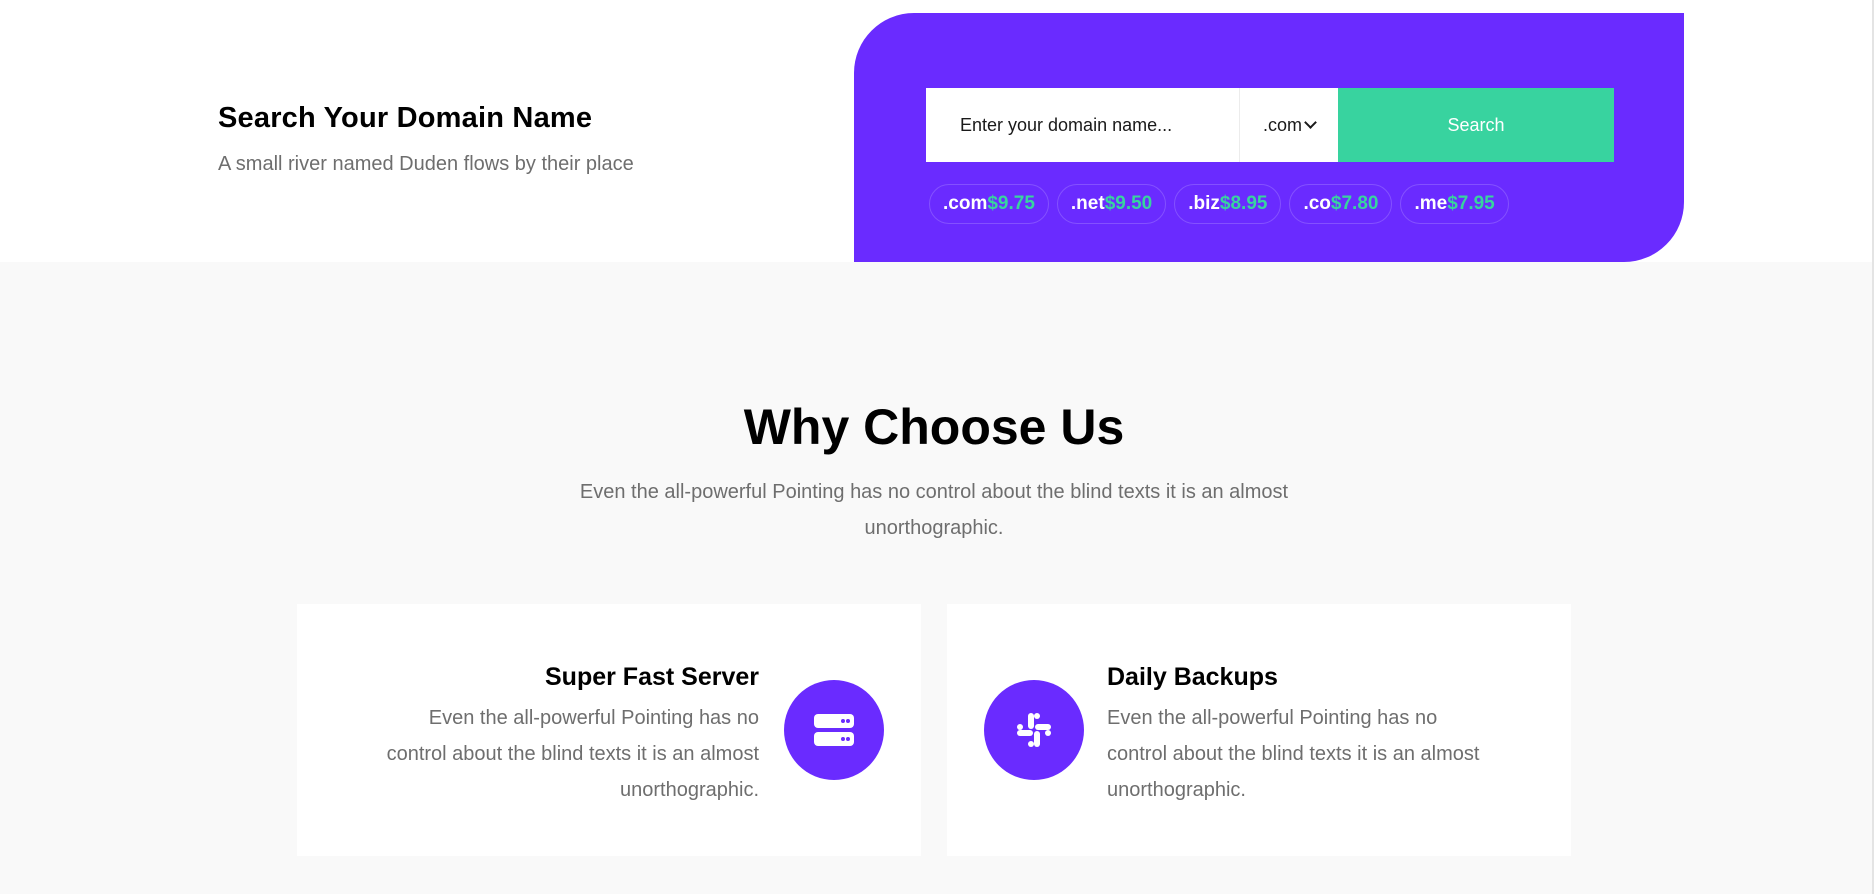 The image size is (1874, 894). I want to click on server-icon, so click(834, 730).